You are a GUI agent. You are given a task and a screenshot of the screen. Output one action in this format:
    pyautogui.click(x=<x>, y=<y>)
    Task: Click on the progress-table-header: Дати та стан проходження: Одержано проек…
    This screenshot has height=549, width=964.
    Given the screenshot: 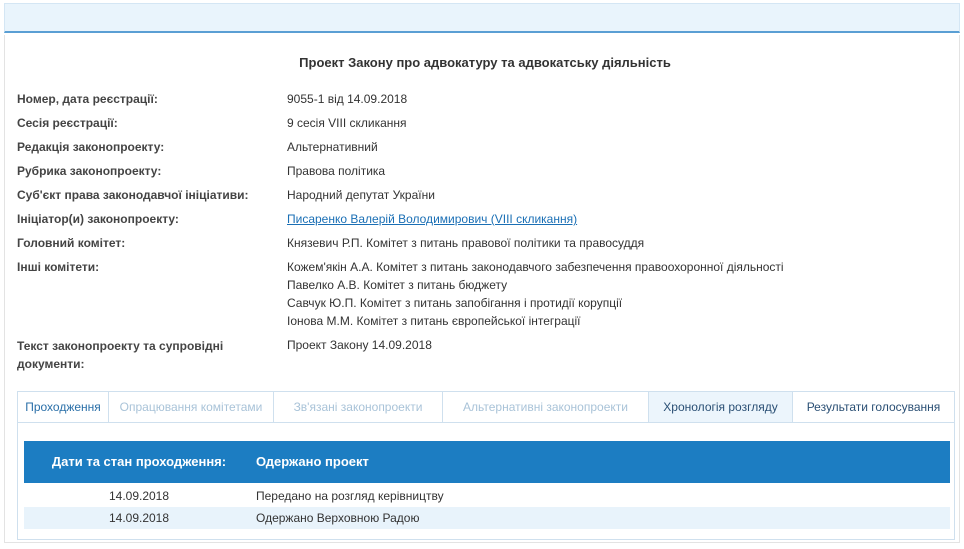 What is the action you would take?
    pyautogui.click(x=487, y=462)
    